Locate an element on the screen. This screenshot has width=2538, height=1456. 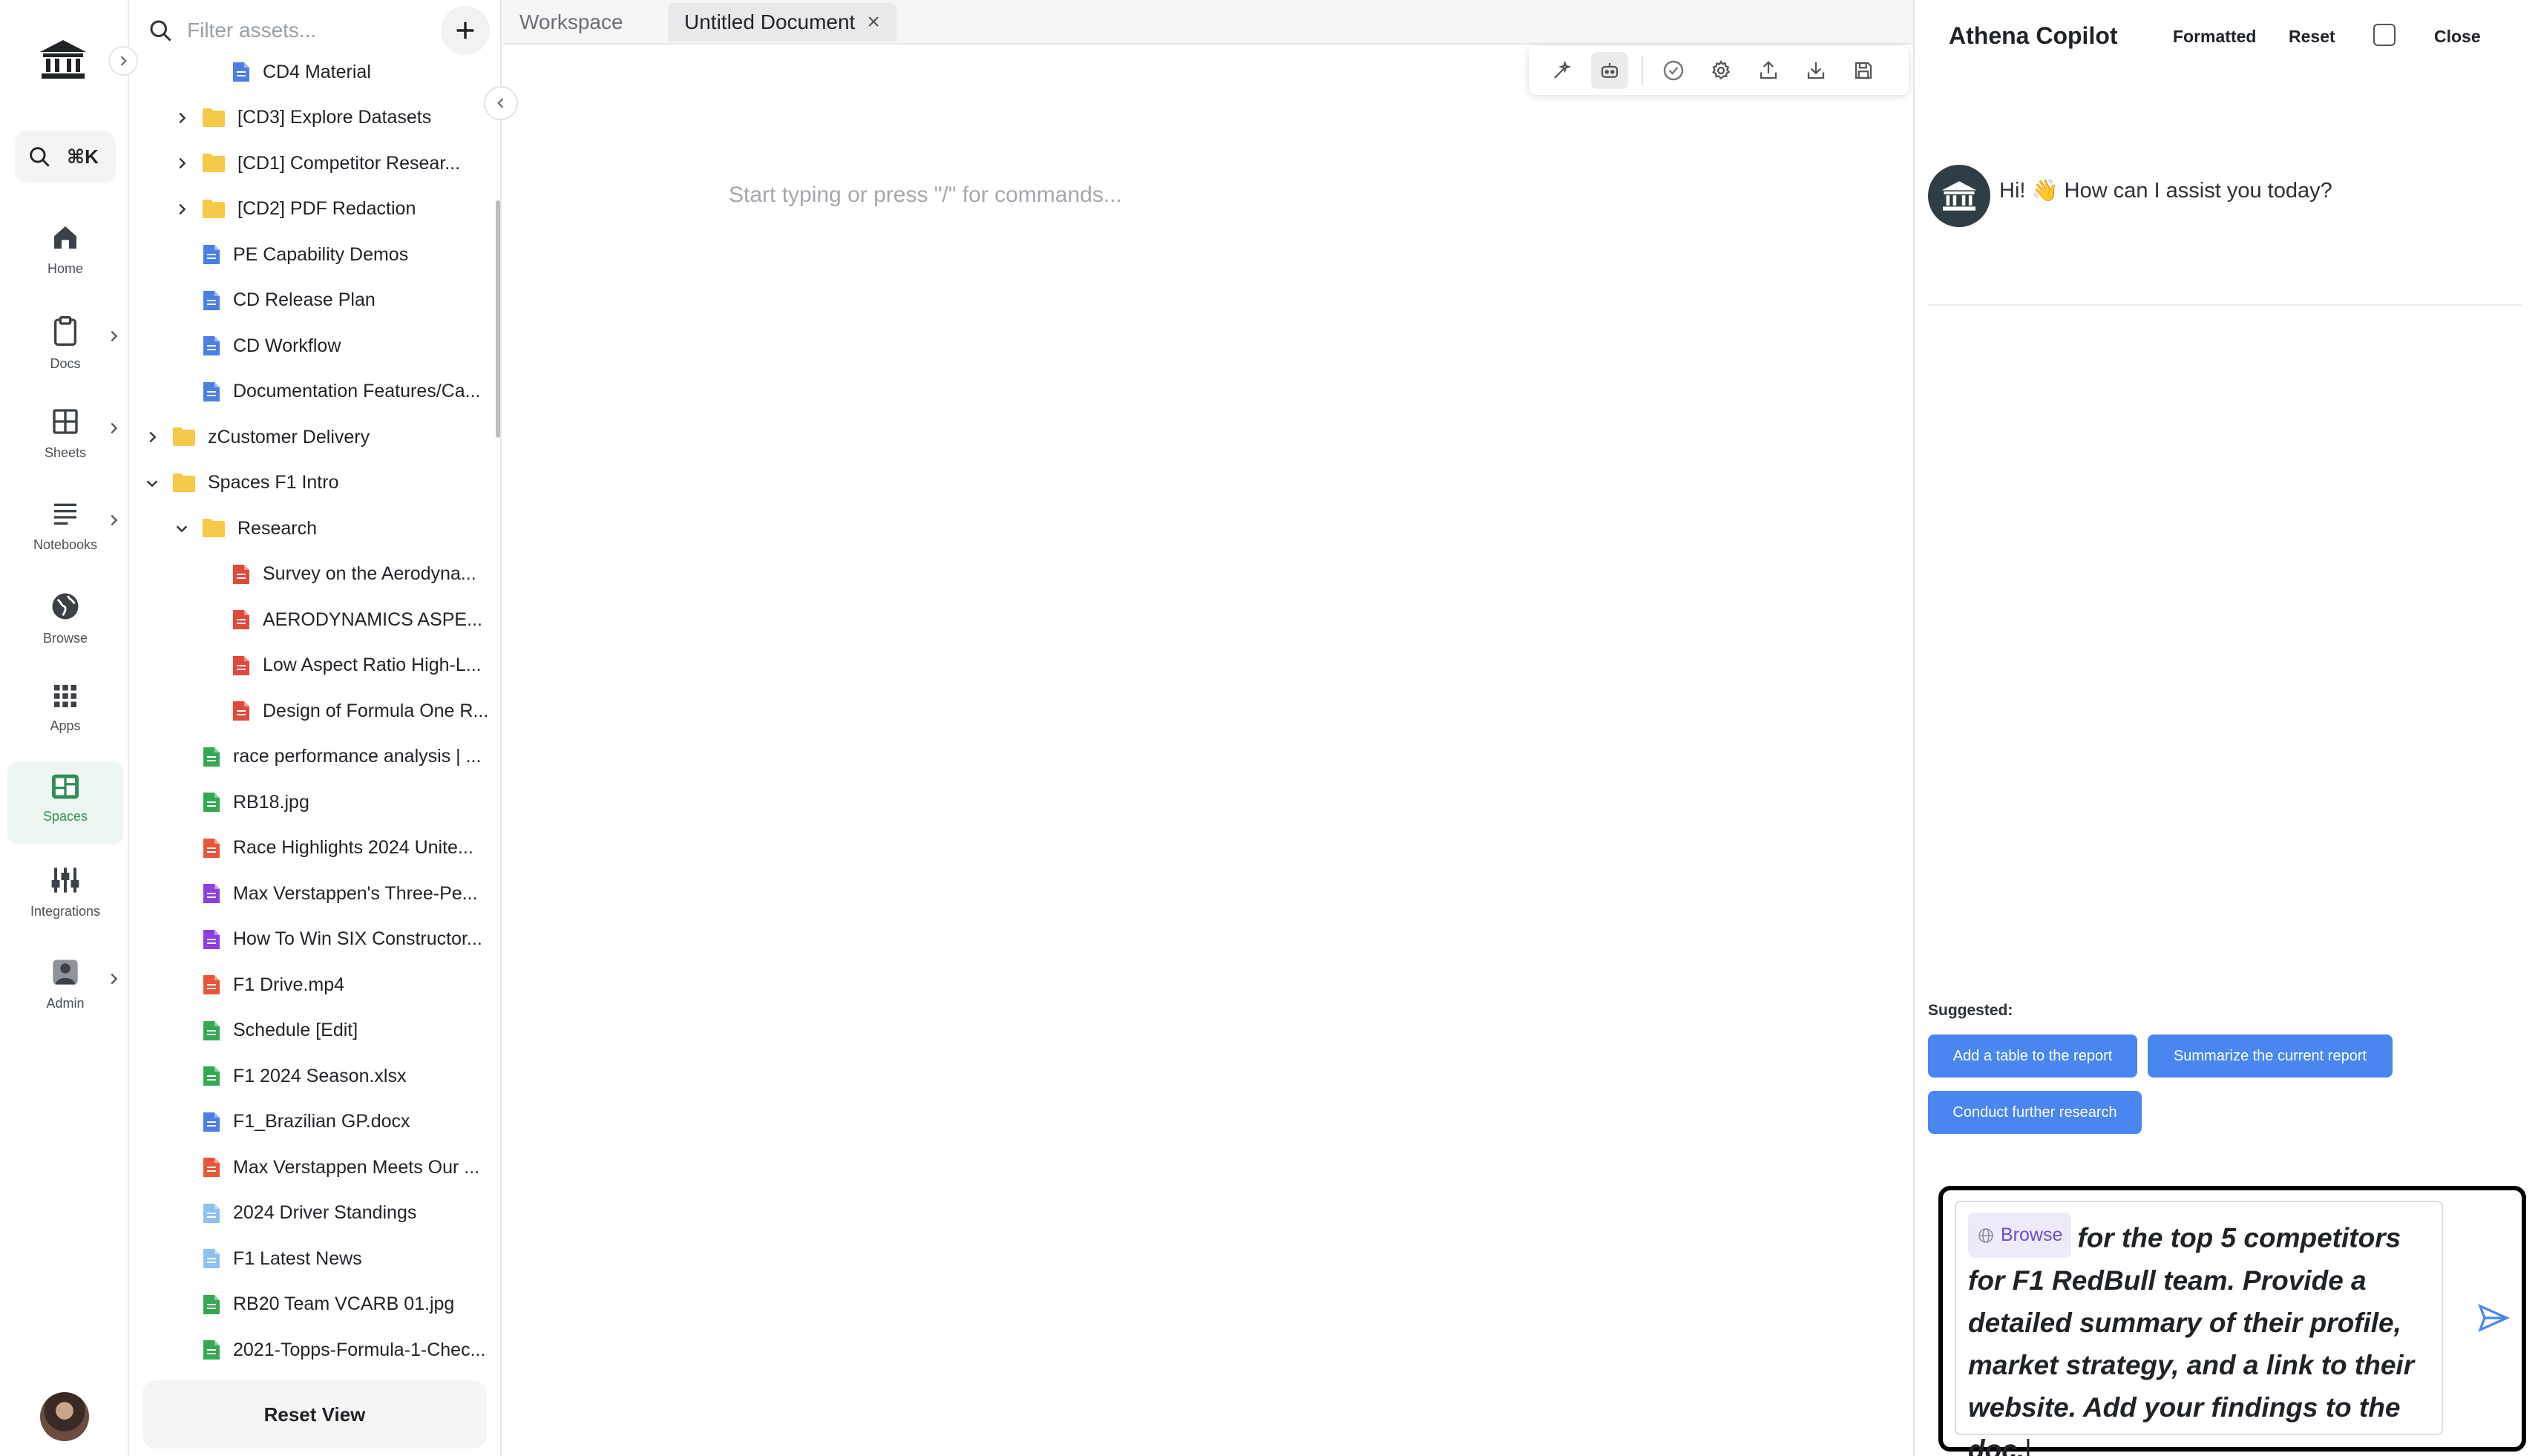
rail-item-docs: Docs is located at coordinates (65, 345).